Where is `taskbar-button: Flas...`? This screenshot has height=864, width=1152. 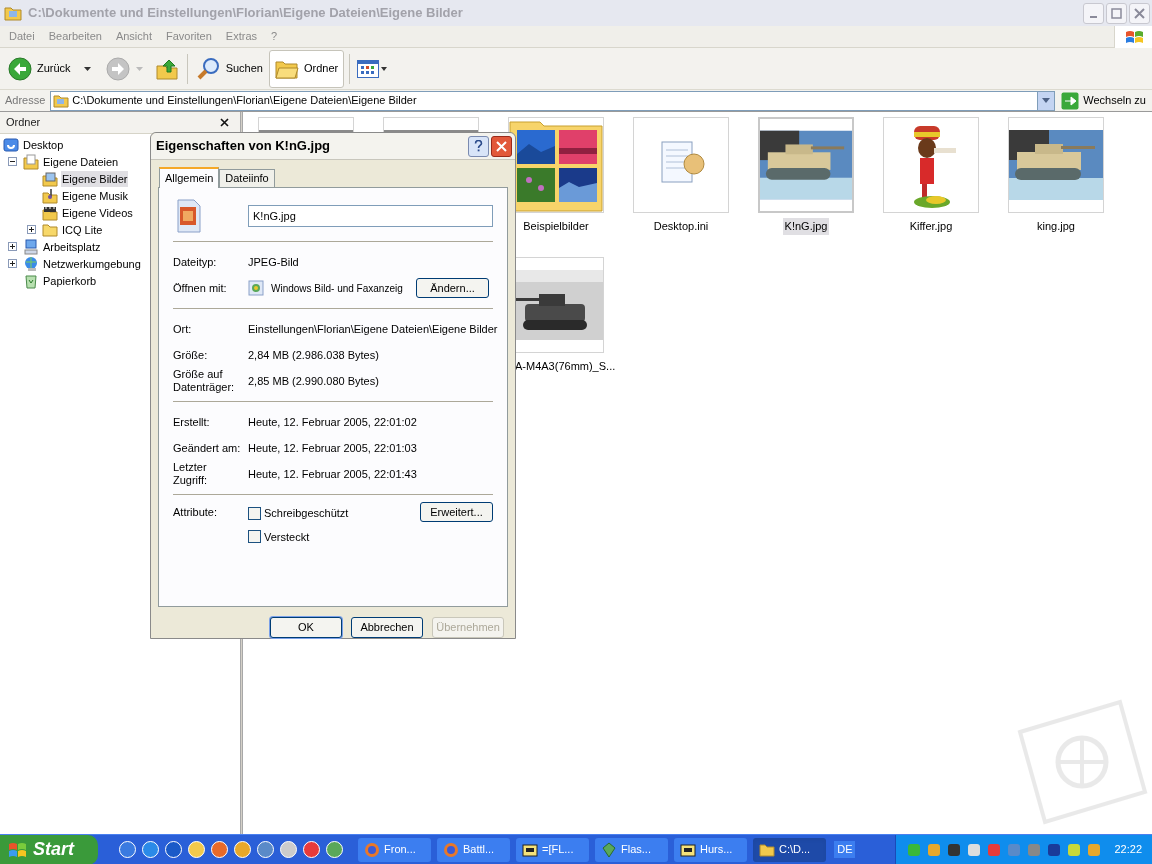
taskbar-button: Flas... is located at coordinates (631, 849).